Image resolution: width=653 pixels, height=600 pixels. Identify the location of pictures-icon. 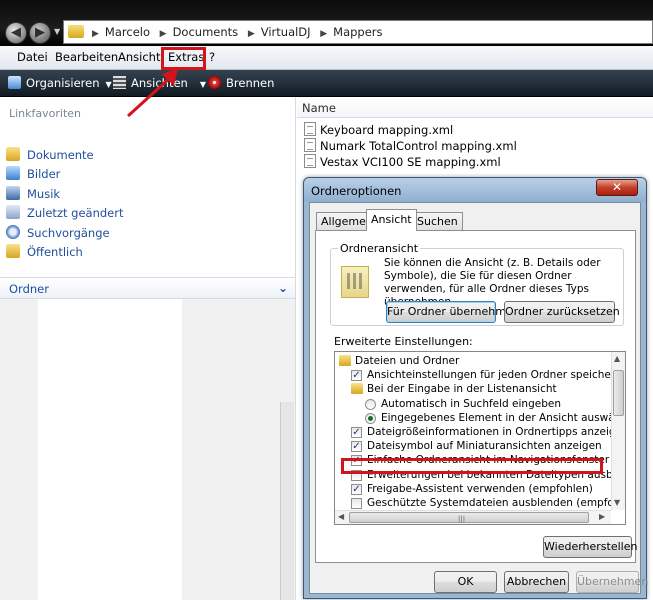
(13, 173).